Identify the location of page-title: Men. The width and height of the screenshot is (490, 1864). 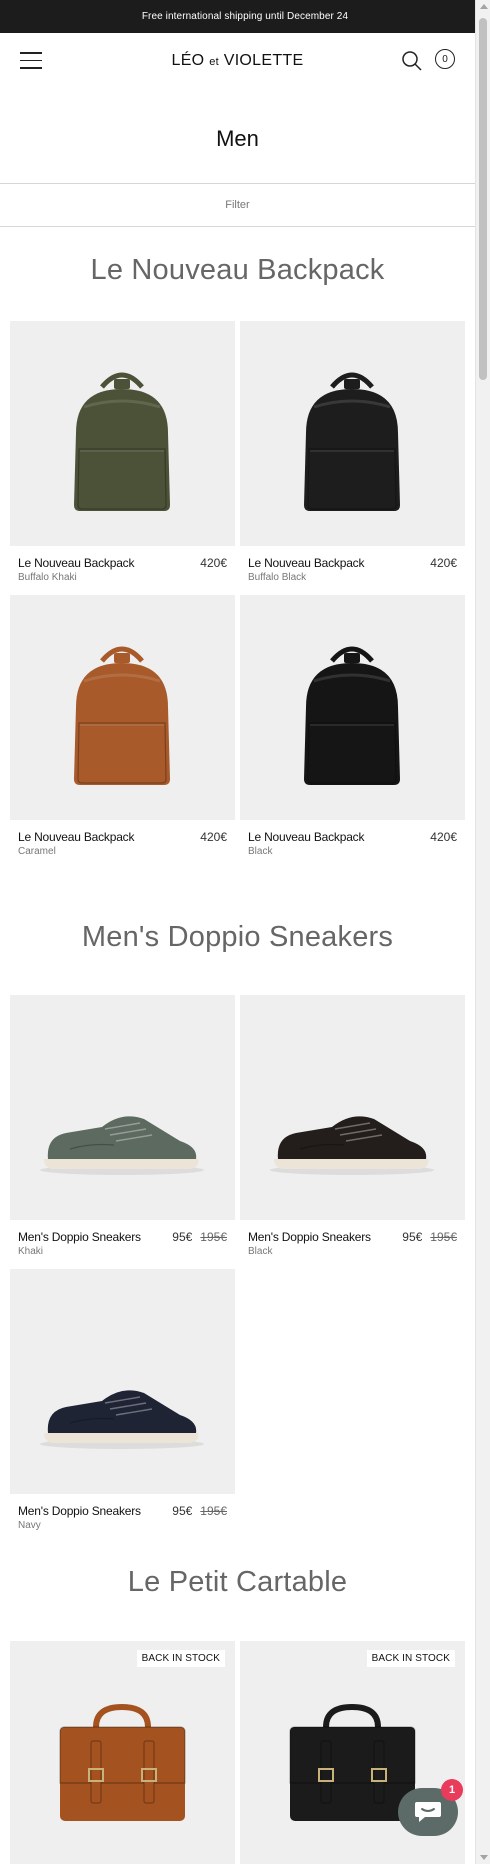
(237, 138).